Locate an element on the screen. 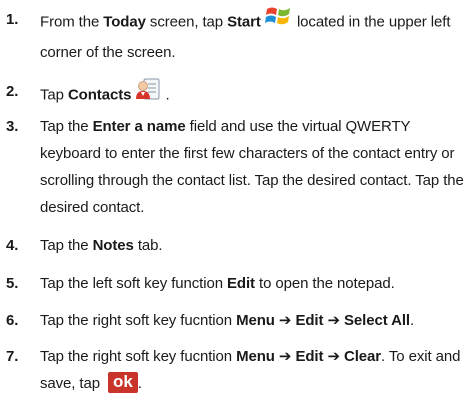 This screenshot has height=398, width=472. windows-start-icon is located at coordinates (278, 20).